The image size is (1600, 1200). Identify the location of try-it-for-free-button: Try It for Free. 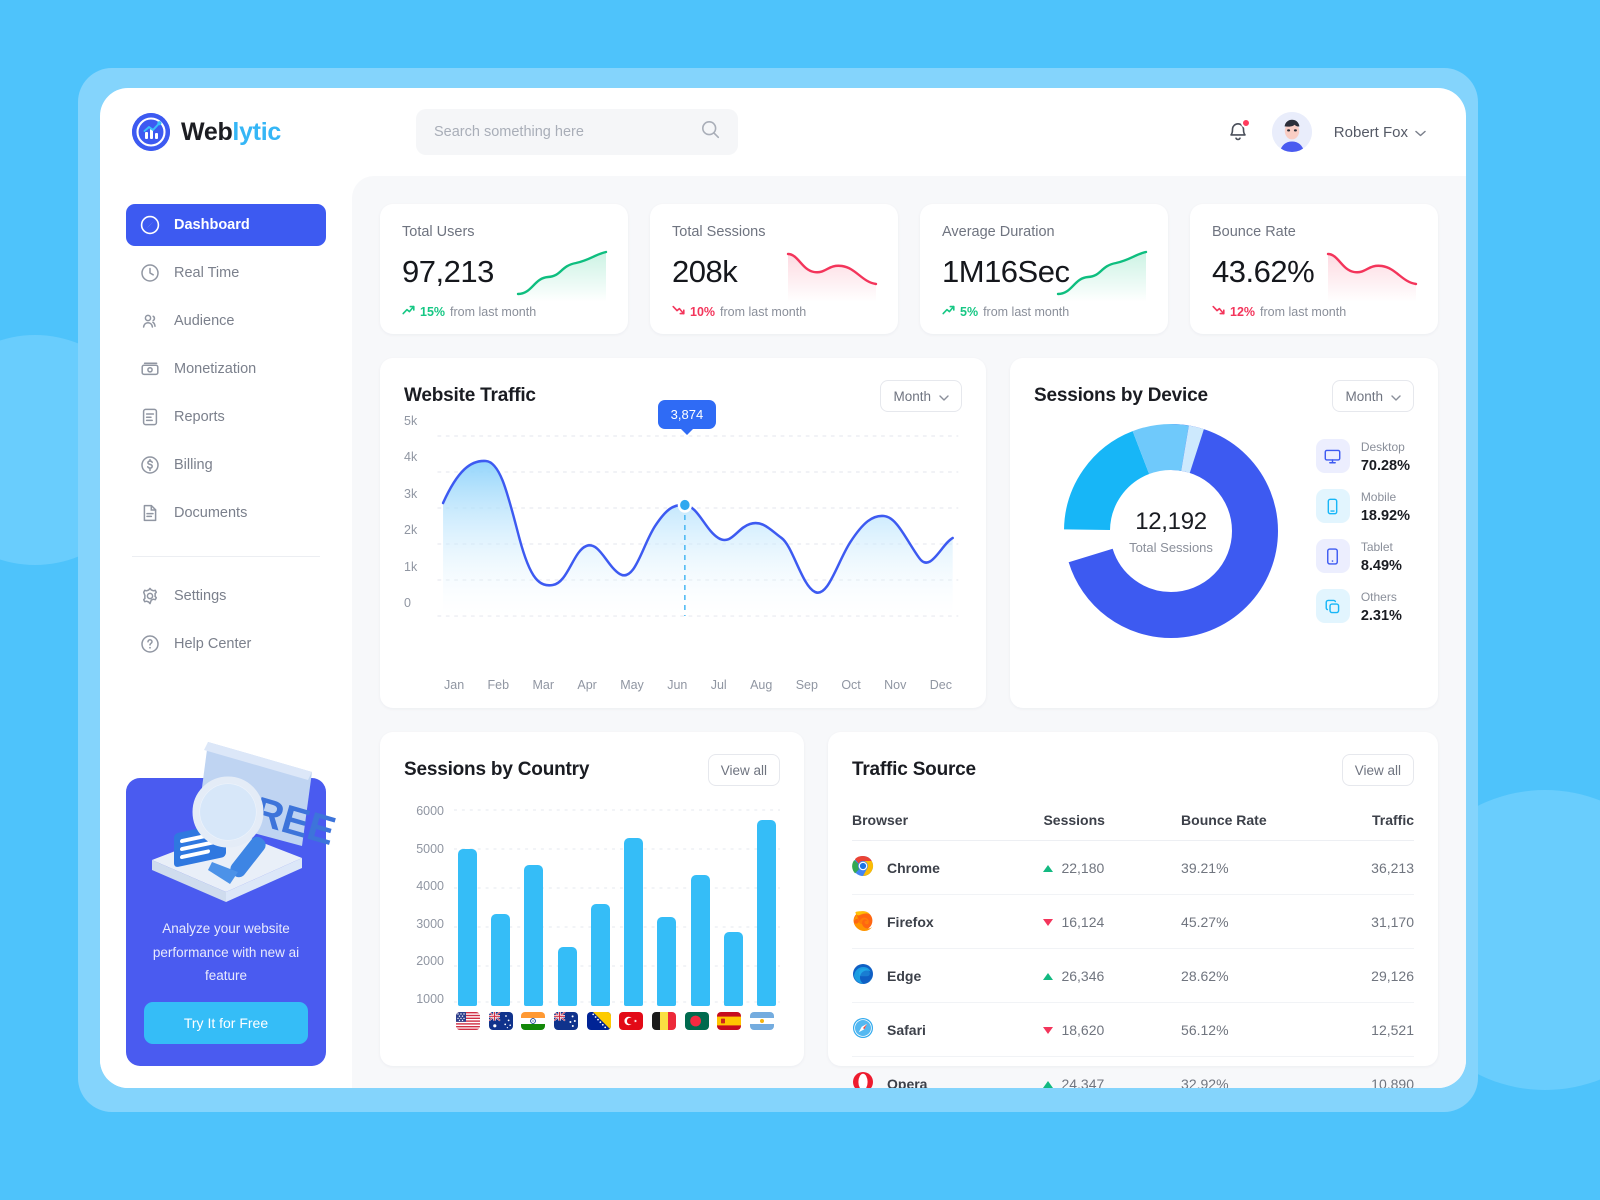
(226, 1023).